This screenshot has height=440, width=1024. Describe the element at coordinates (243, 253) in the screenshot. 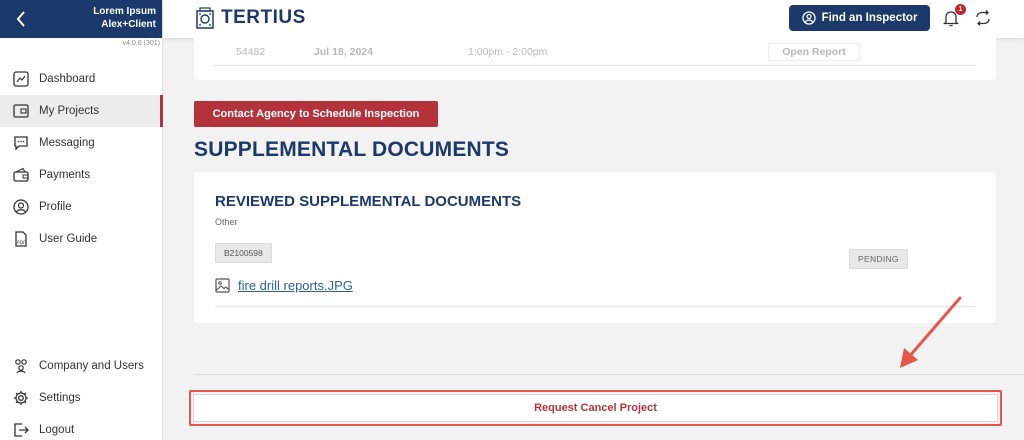

I see `document-code-badge: B2100598` at that location.